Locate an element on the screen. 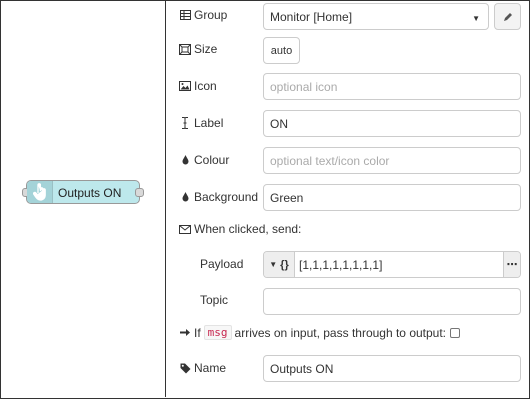  node-icon-area is located at coordinates (40, 192).